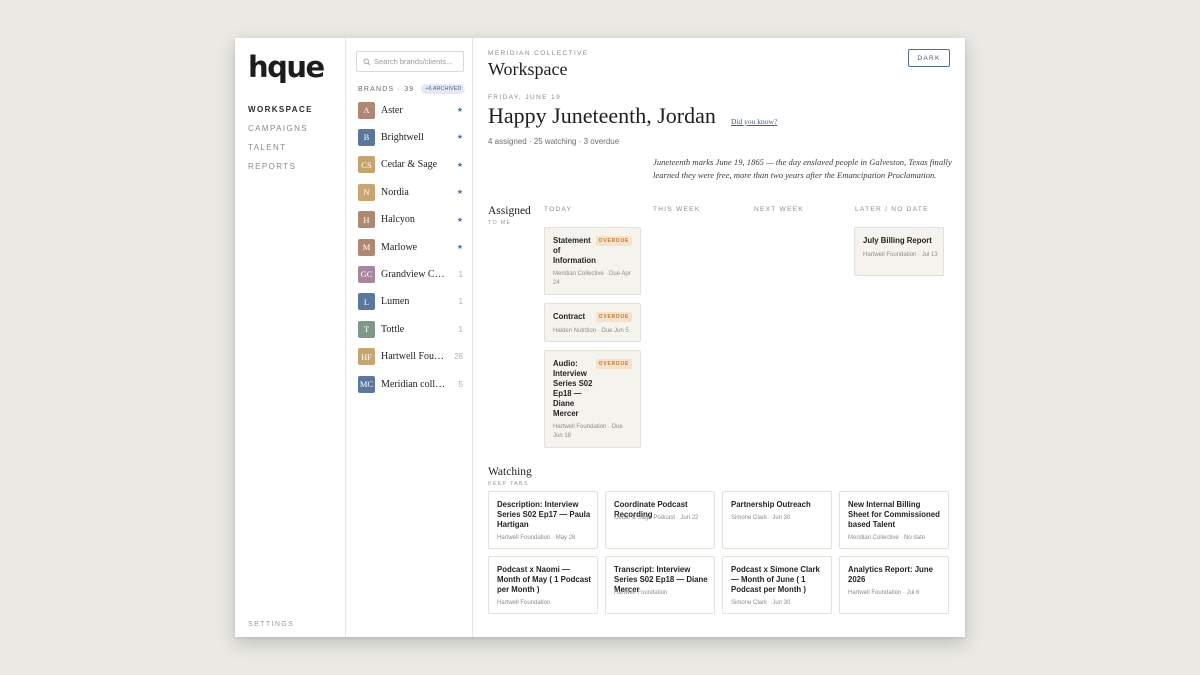 This screenshot has height=675, width=1200. Describe the element at coordinates (677, 209) in the screenshot. I see `column-this-week: THIS WEEK` at that location.